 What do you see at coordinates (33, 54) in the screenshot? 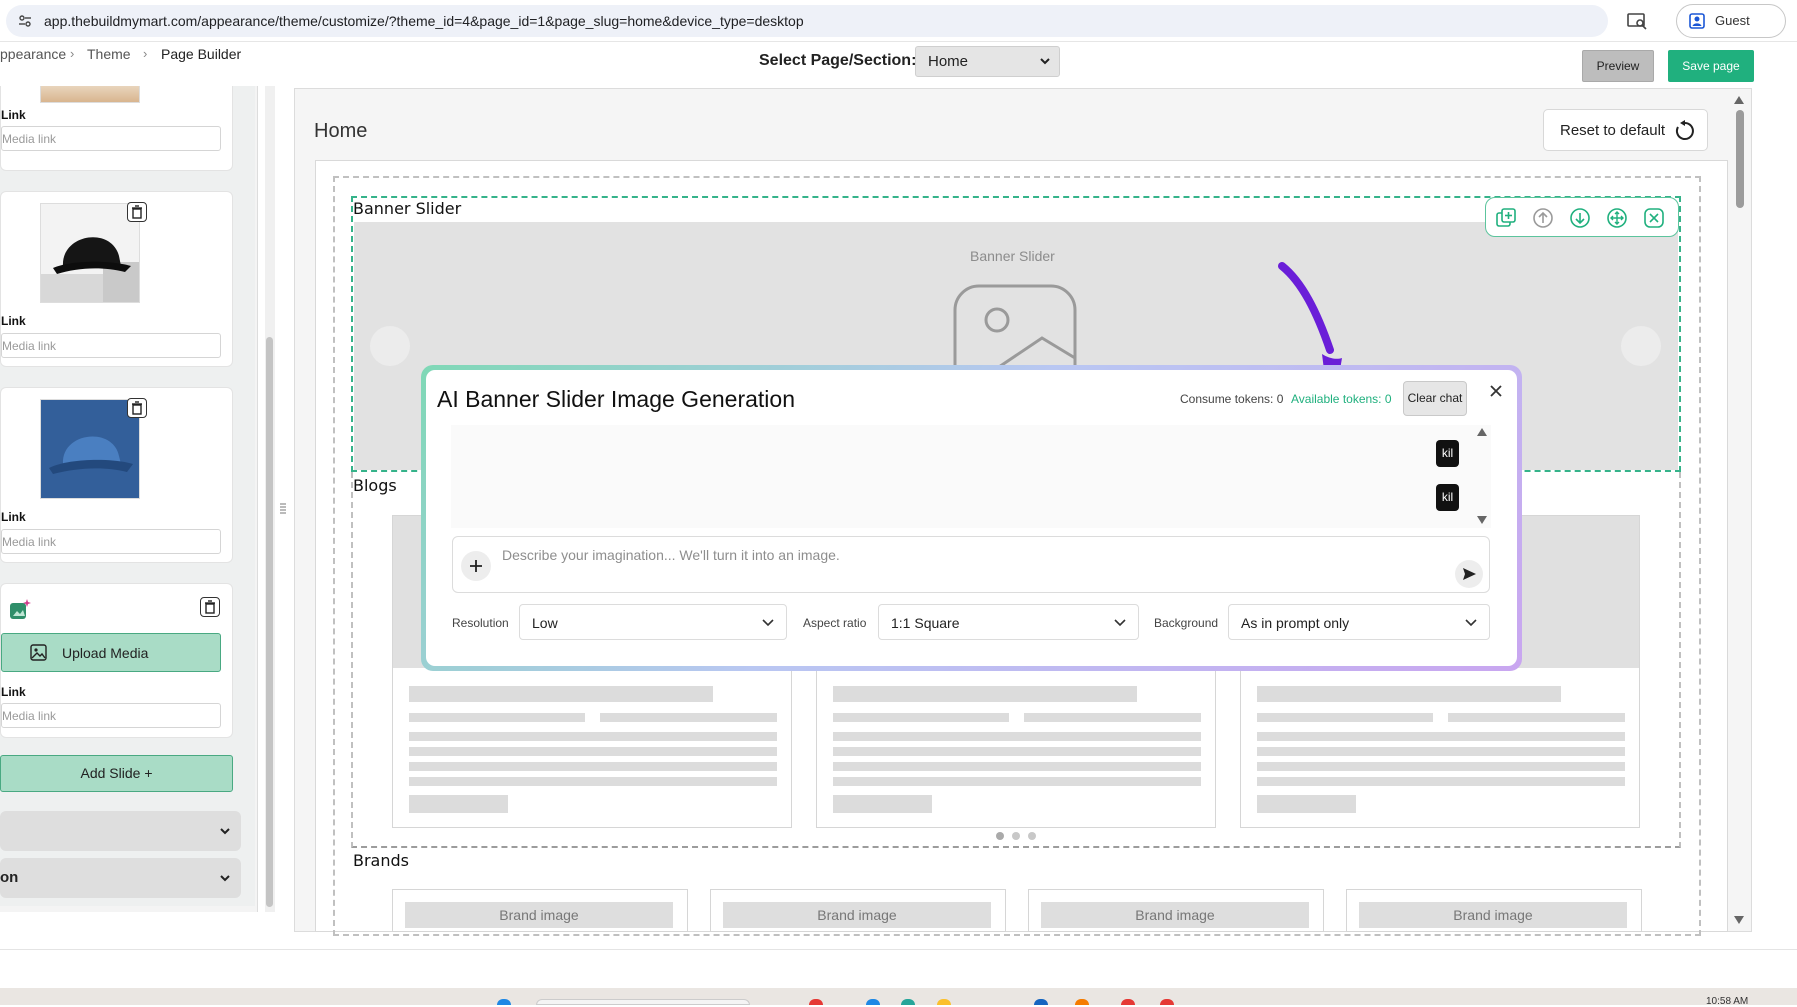
I see `breadcrumb-appearance: ppearance` at bounding box center [33, 54].